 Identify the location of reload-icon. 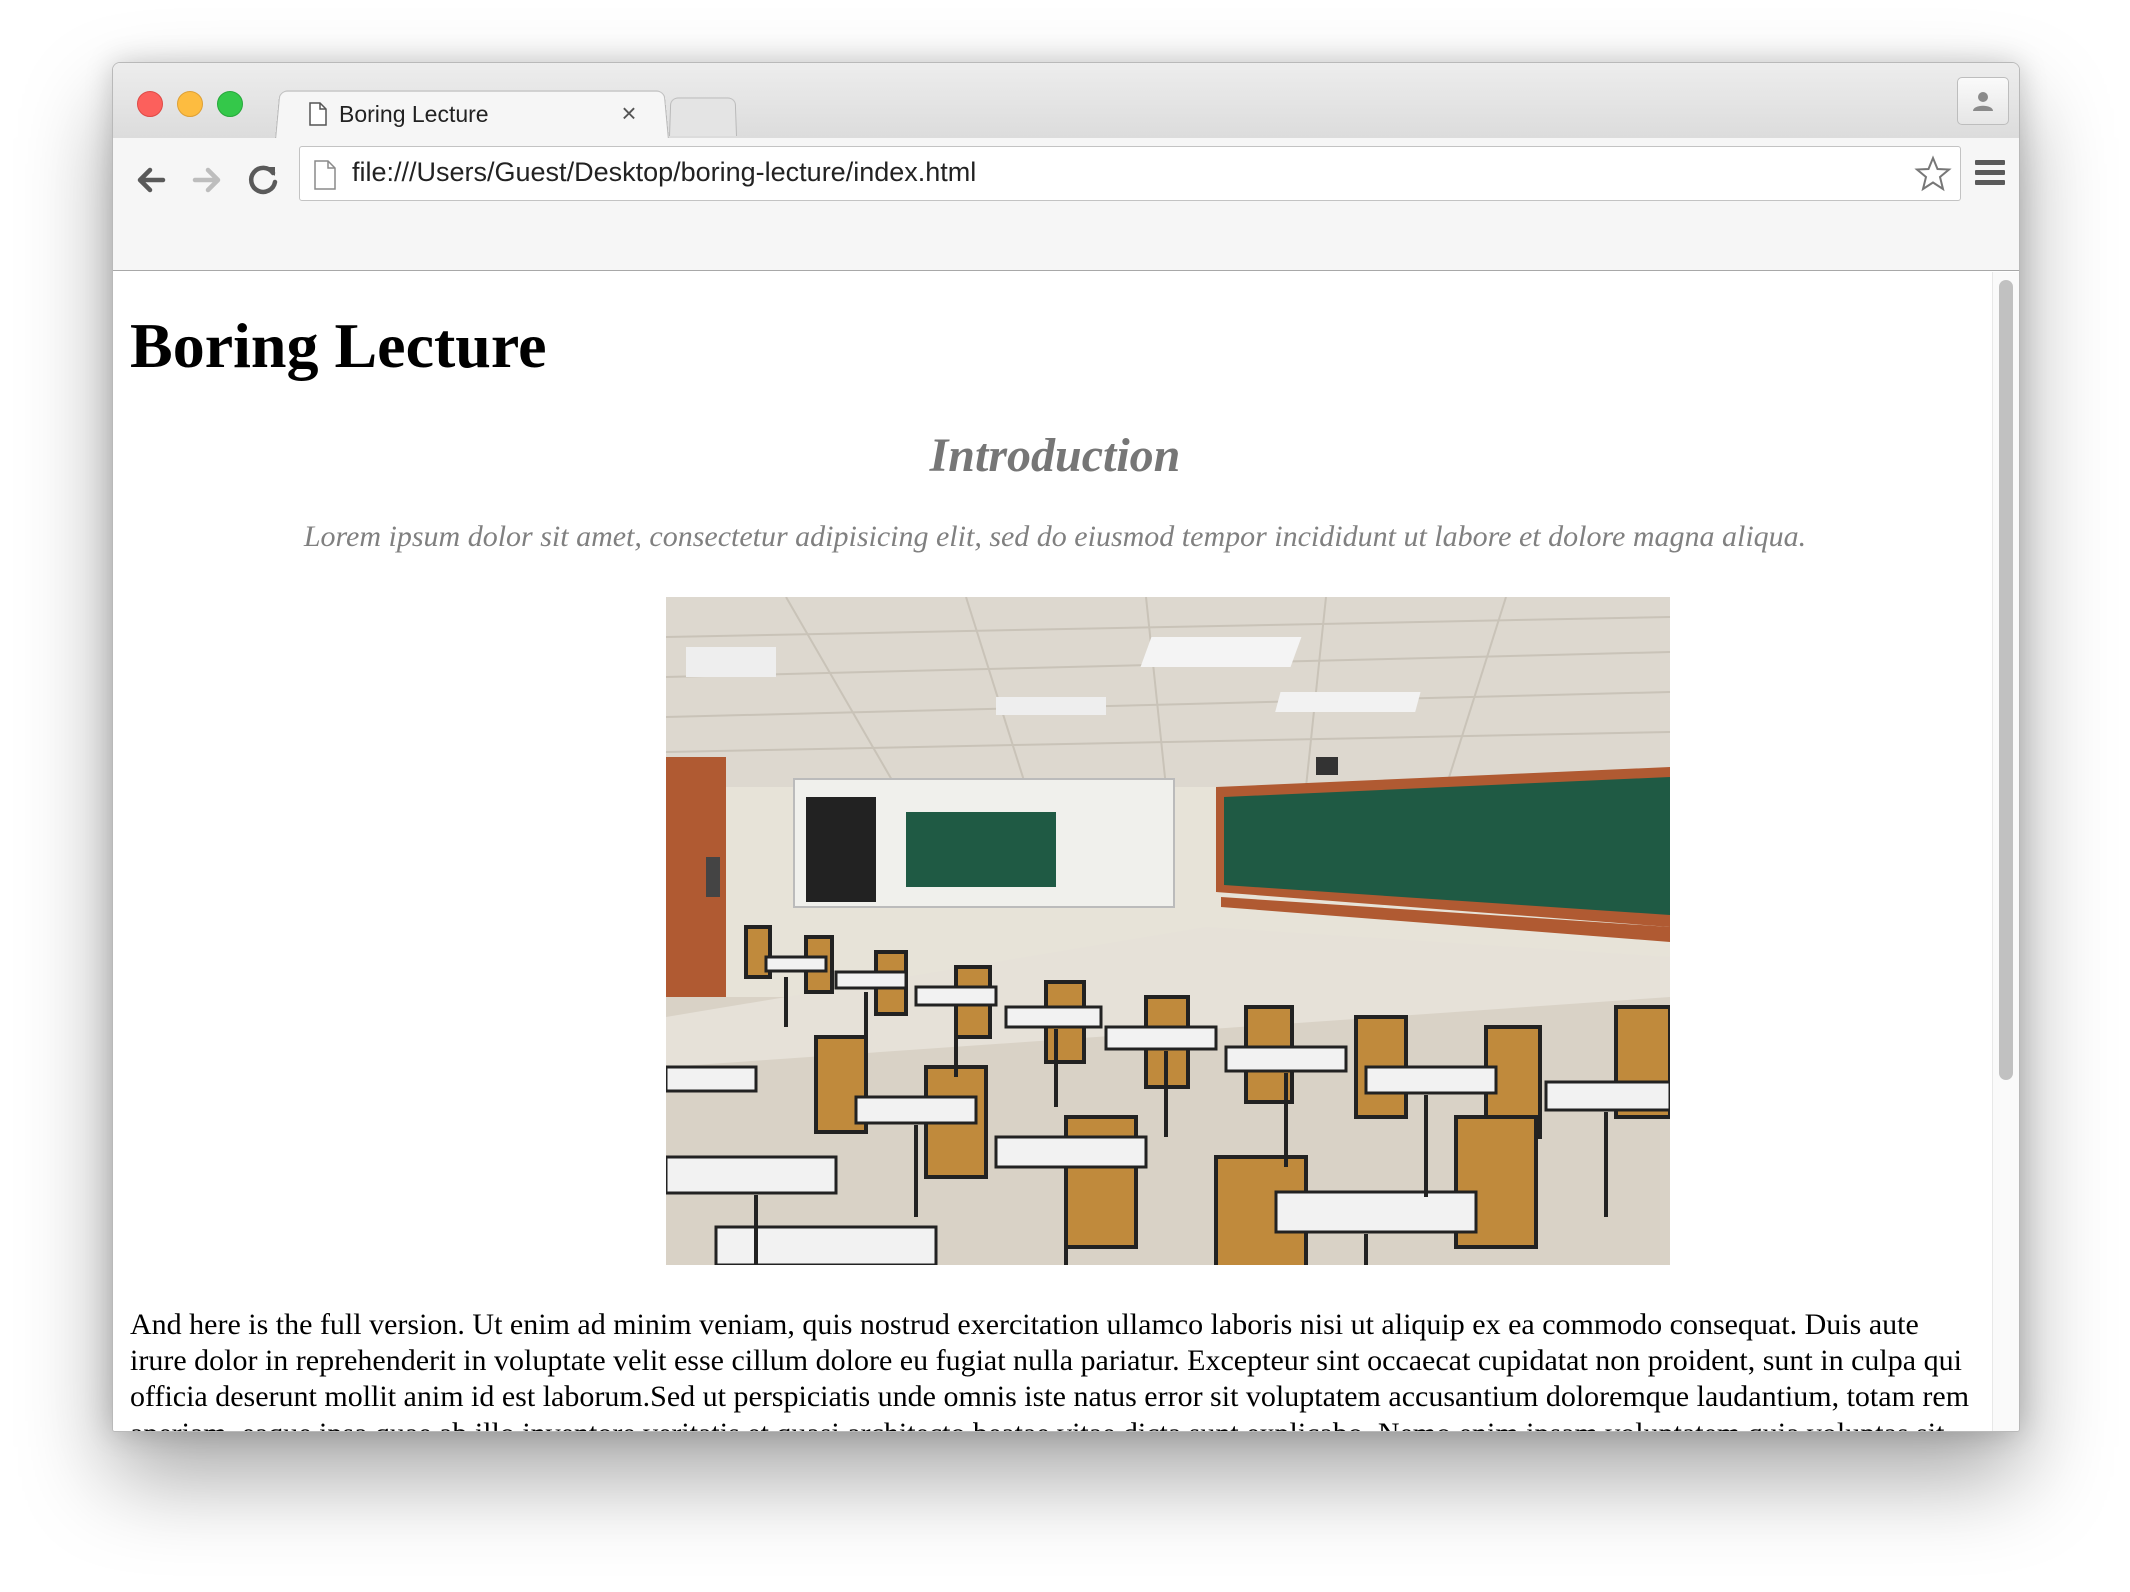
(263, 180).